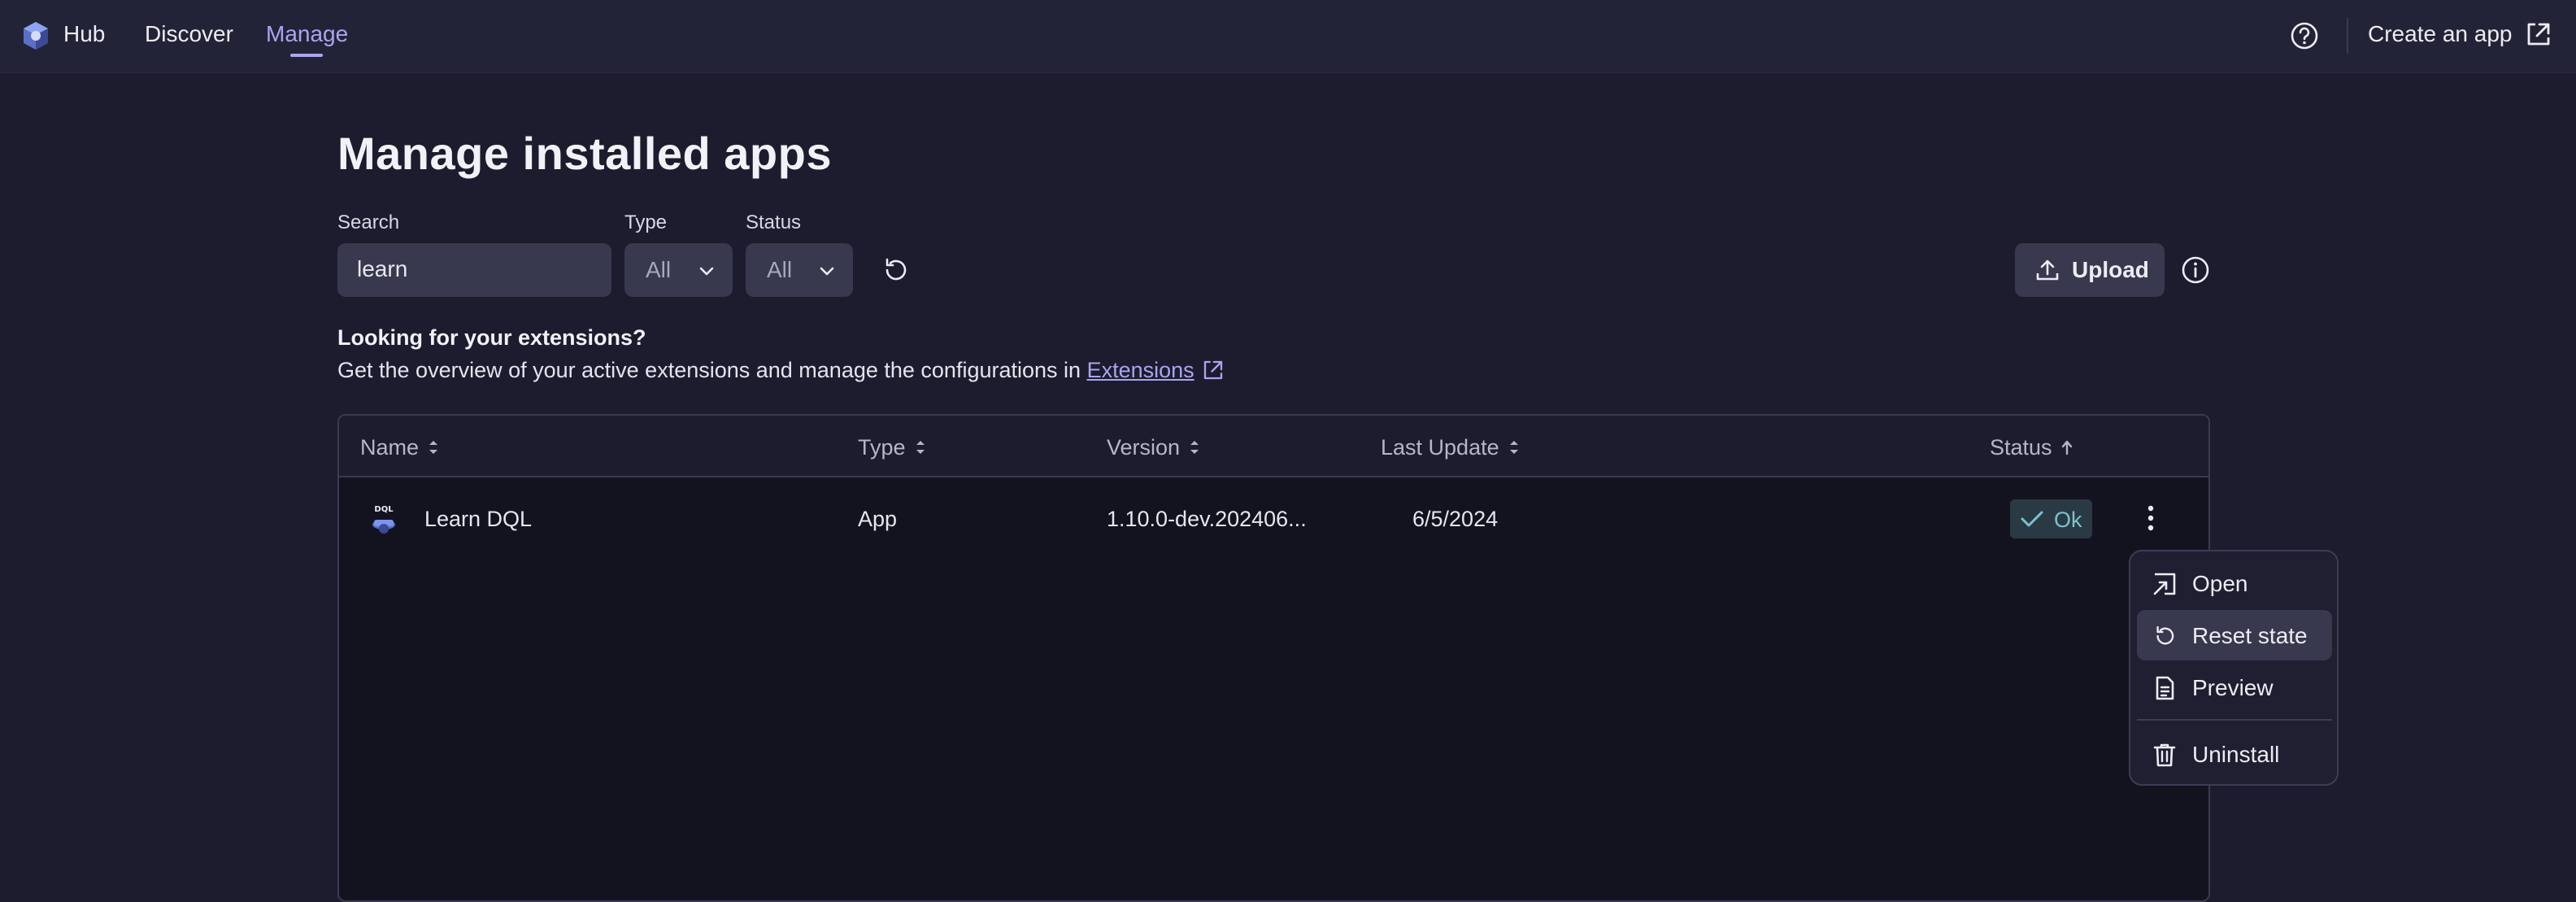  Describe the element at coordinates (1141, 370) in the screenshot. I see `extensions-link: Extensions` at that location.